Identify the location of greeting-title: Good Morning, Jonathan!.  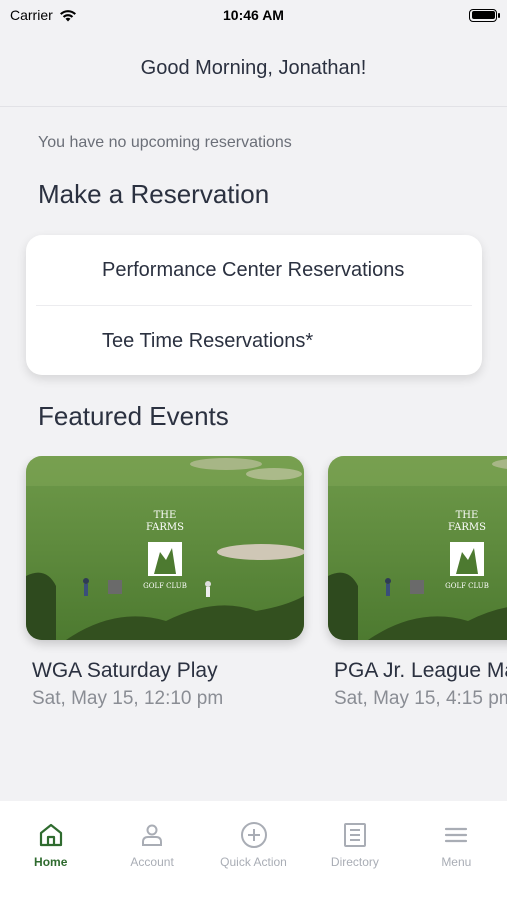
(253, 67).